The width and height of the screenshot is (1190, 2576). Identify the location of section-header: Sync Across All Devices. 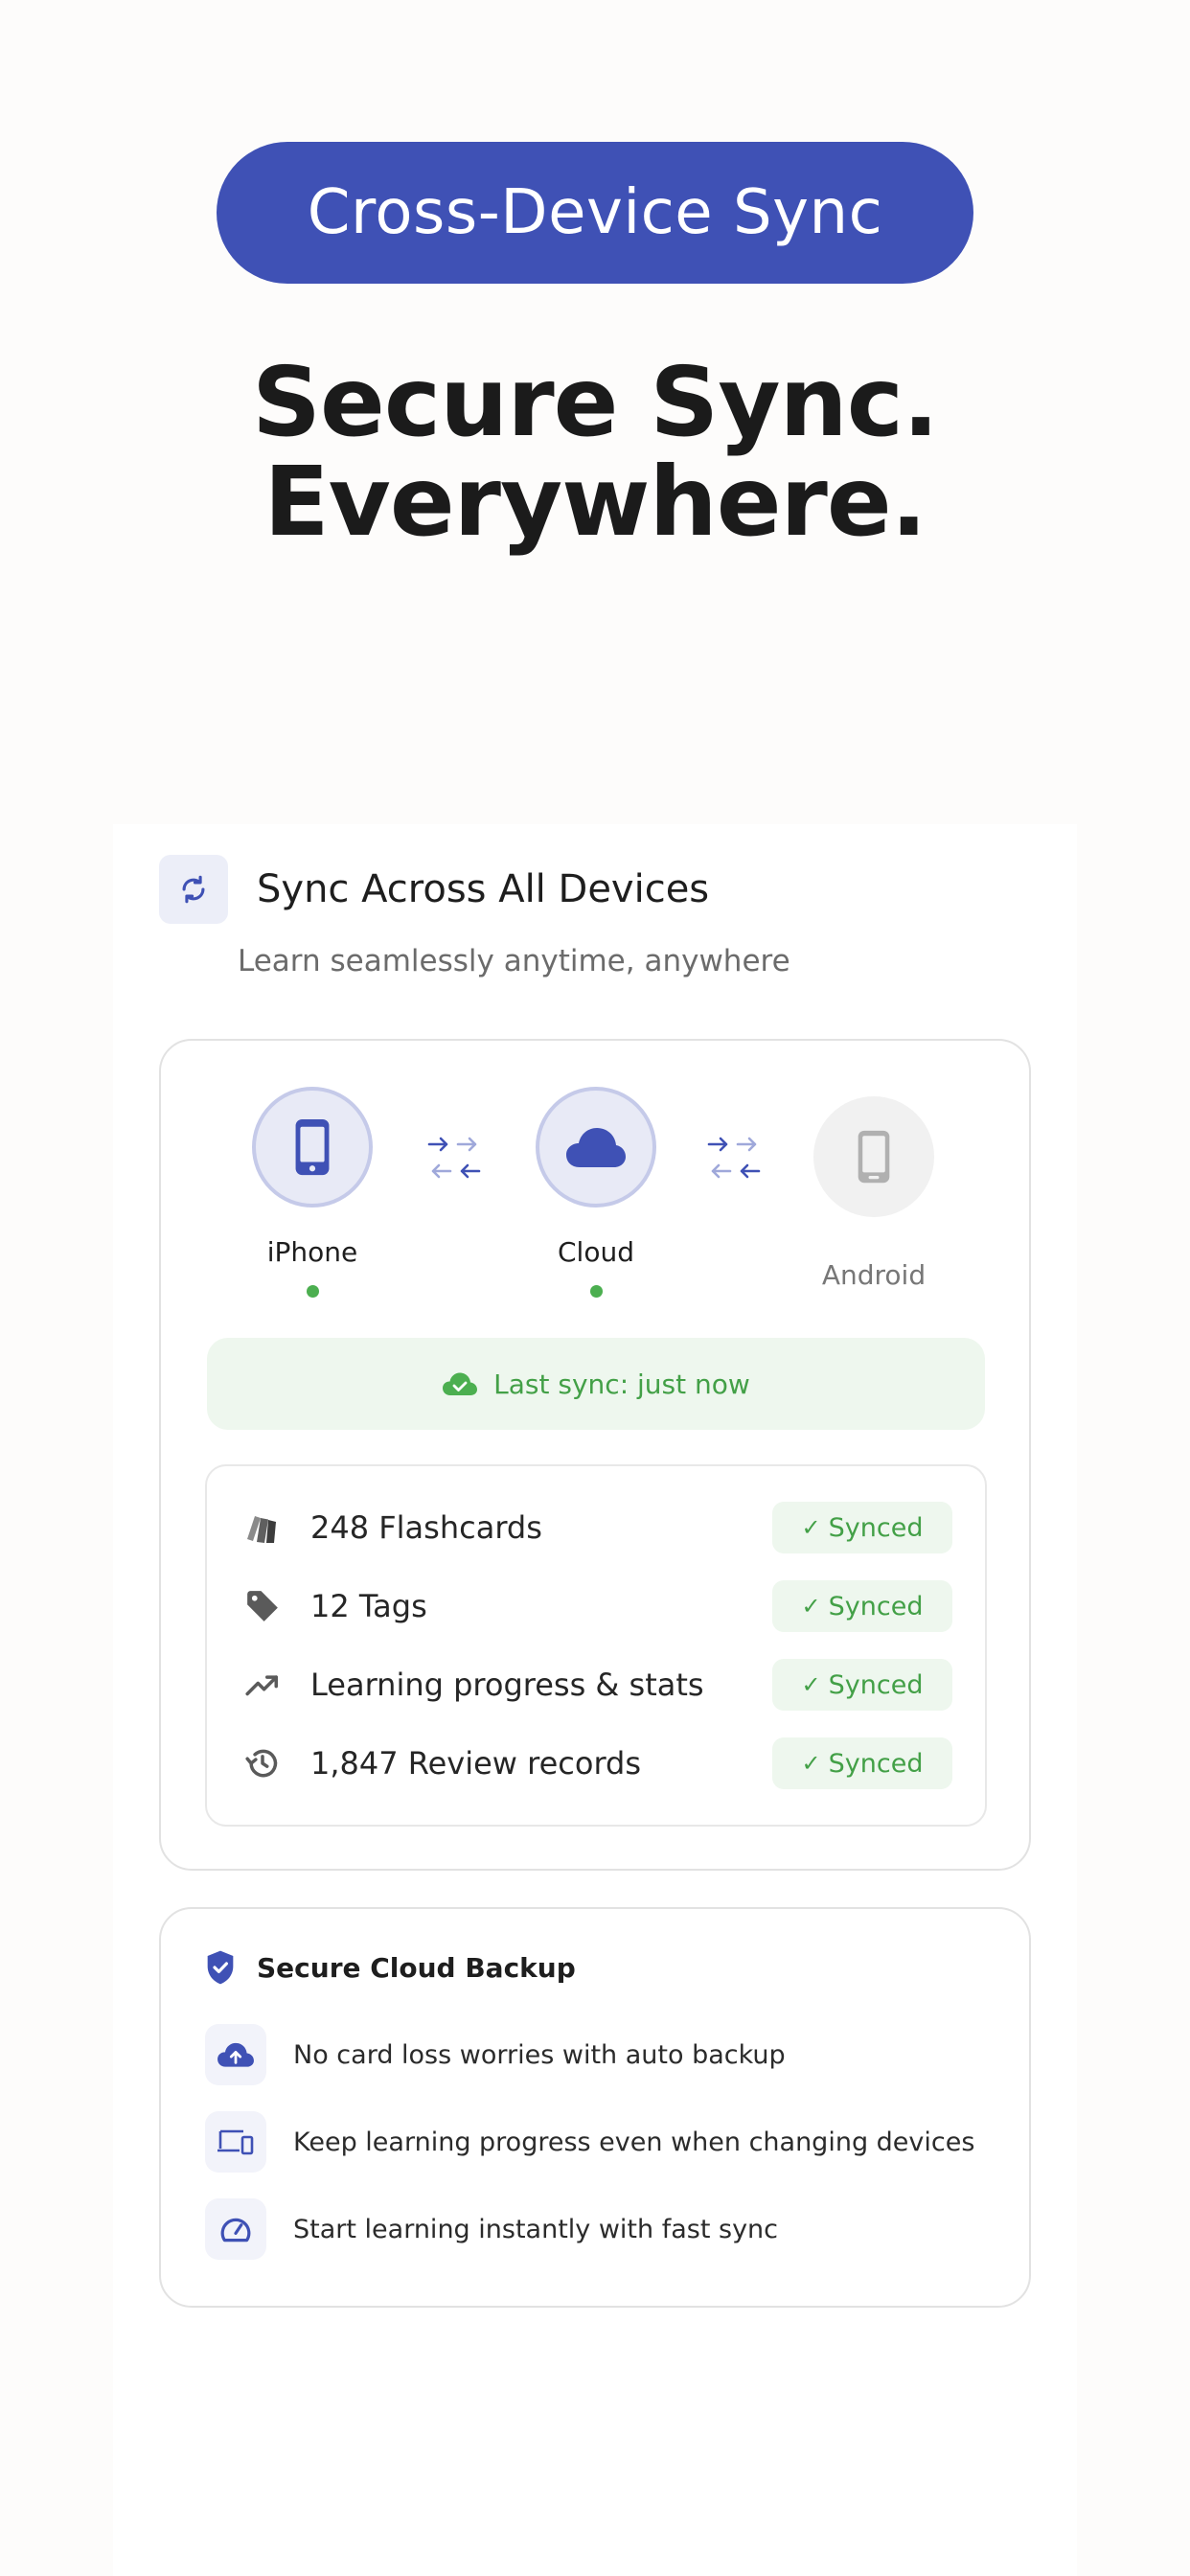
(434, 889).